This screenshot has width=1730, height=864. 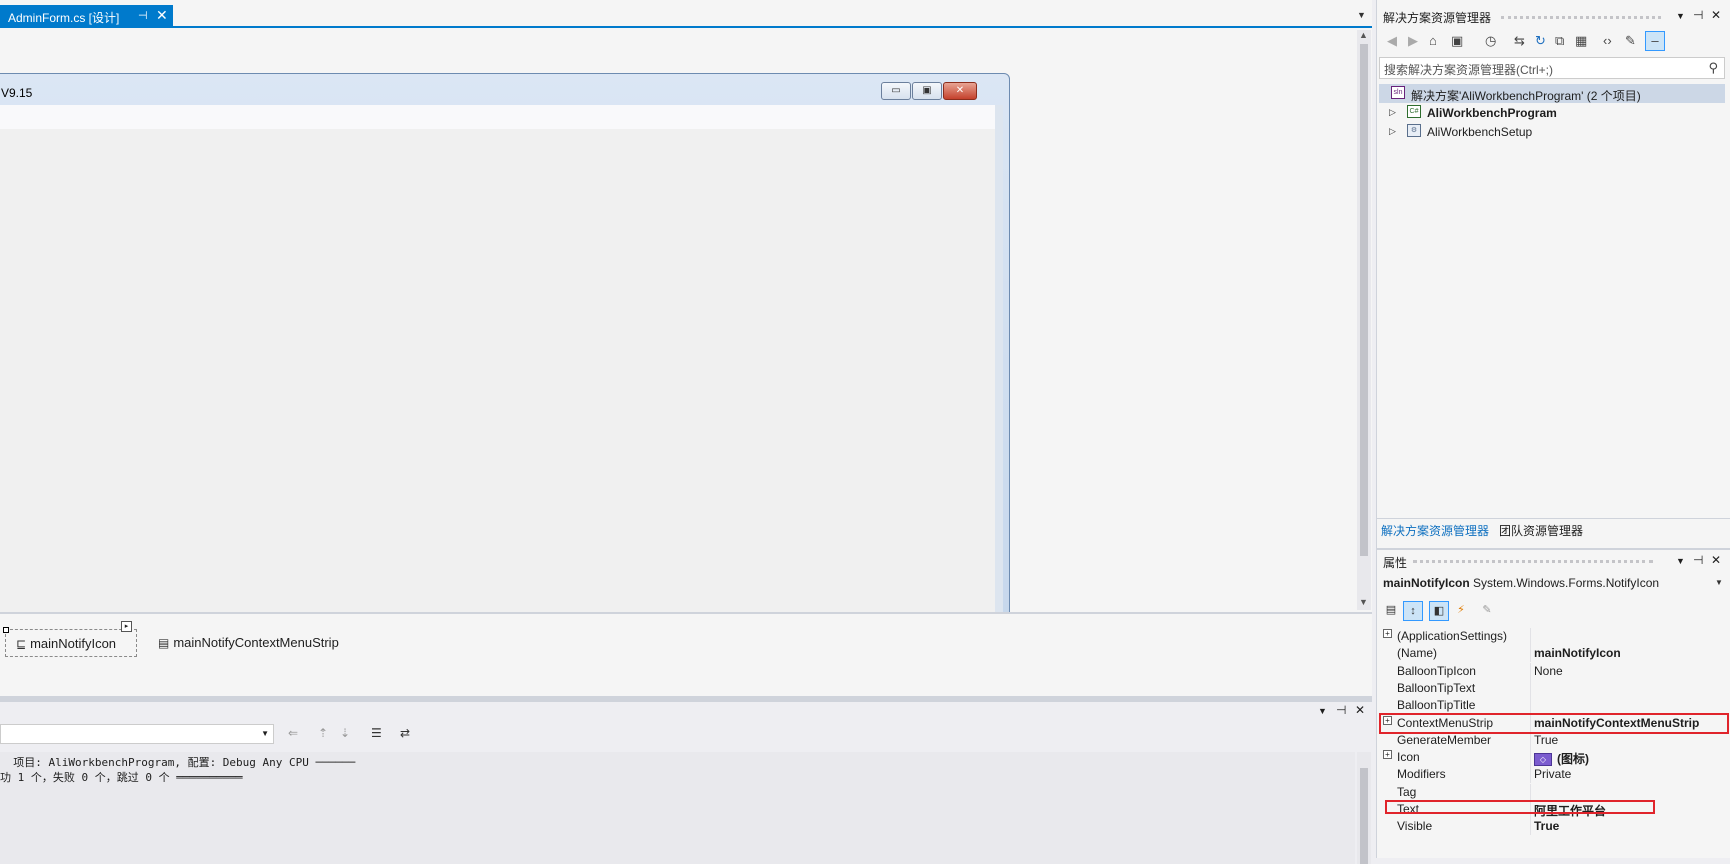 I want to click on property-row: + Icon ◇ (图标), so click(x=1553, y=758).